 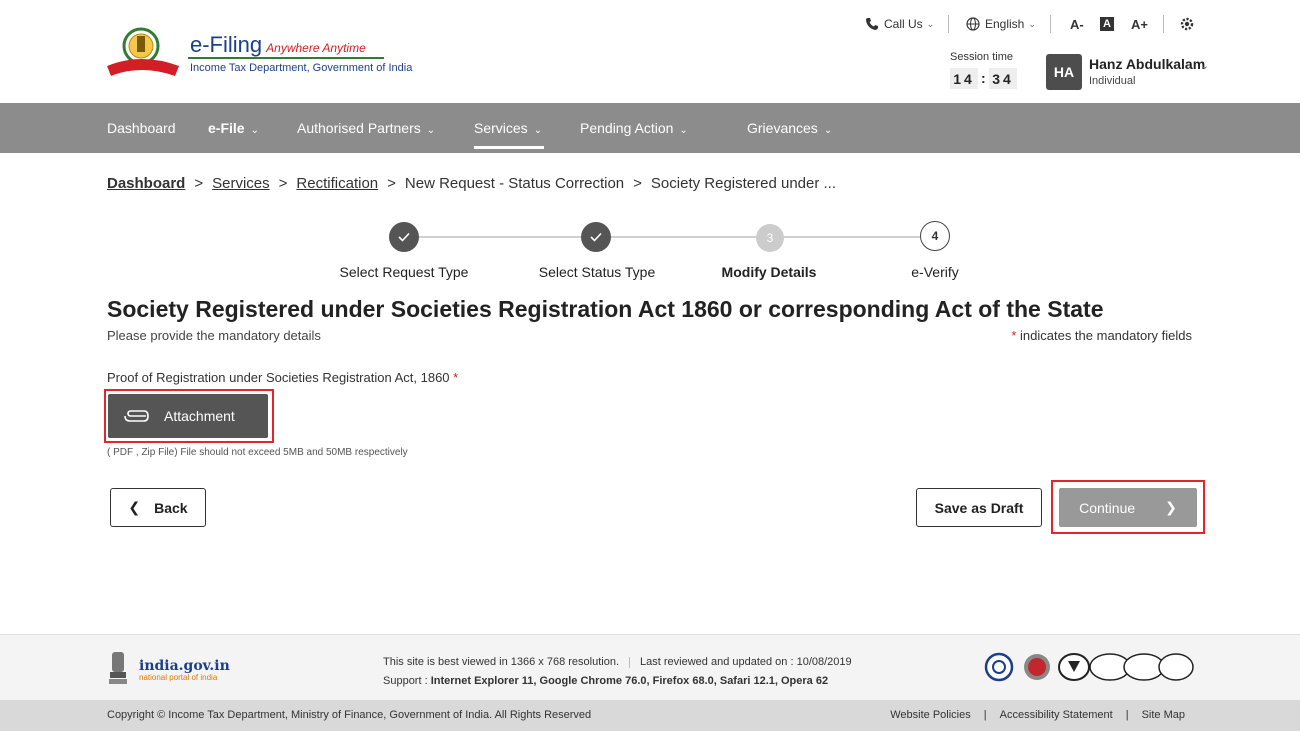 What do you see at coordinates (1128, 507) in the screenshot?
I see `continue-button: Continue ❯` at bounding box center [1128, 507].